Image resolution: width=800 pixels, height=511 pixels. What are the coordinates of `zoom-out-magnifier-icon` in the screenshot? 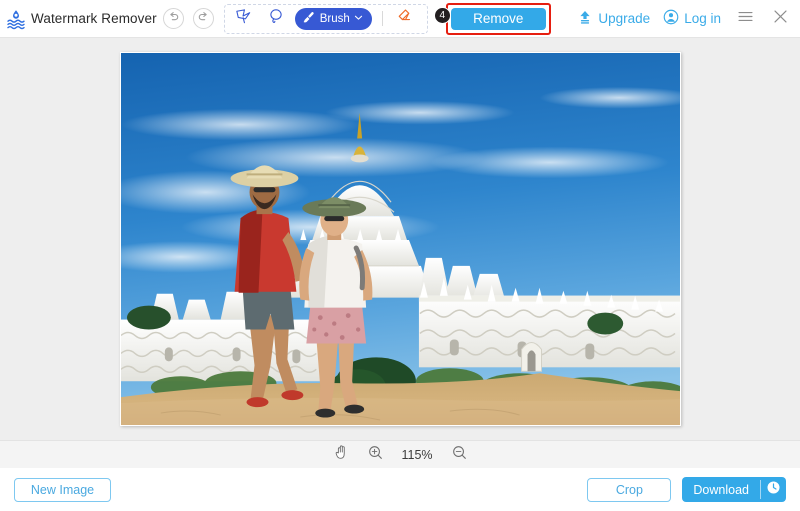 It's located at (459, 455).